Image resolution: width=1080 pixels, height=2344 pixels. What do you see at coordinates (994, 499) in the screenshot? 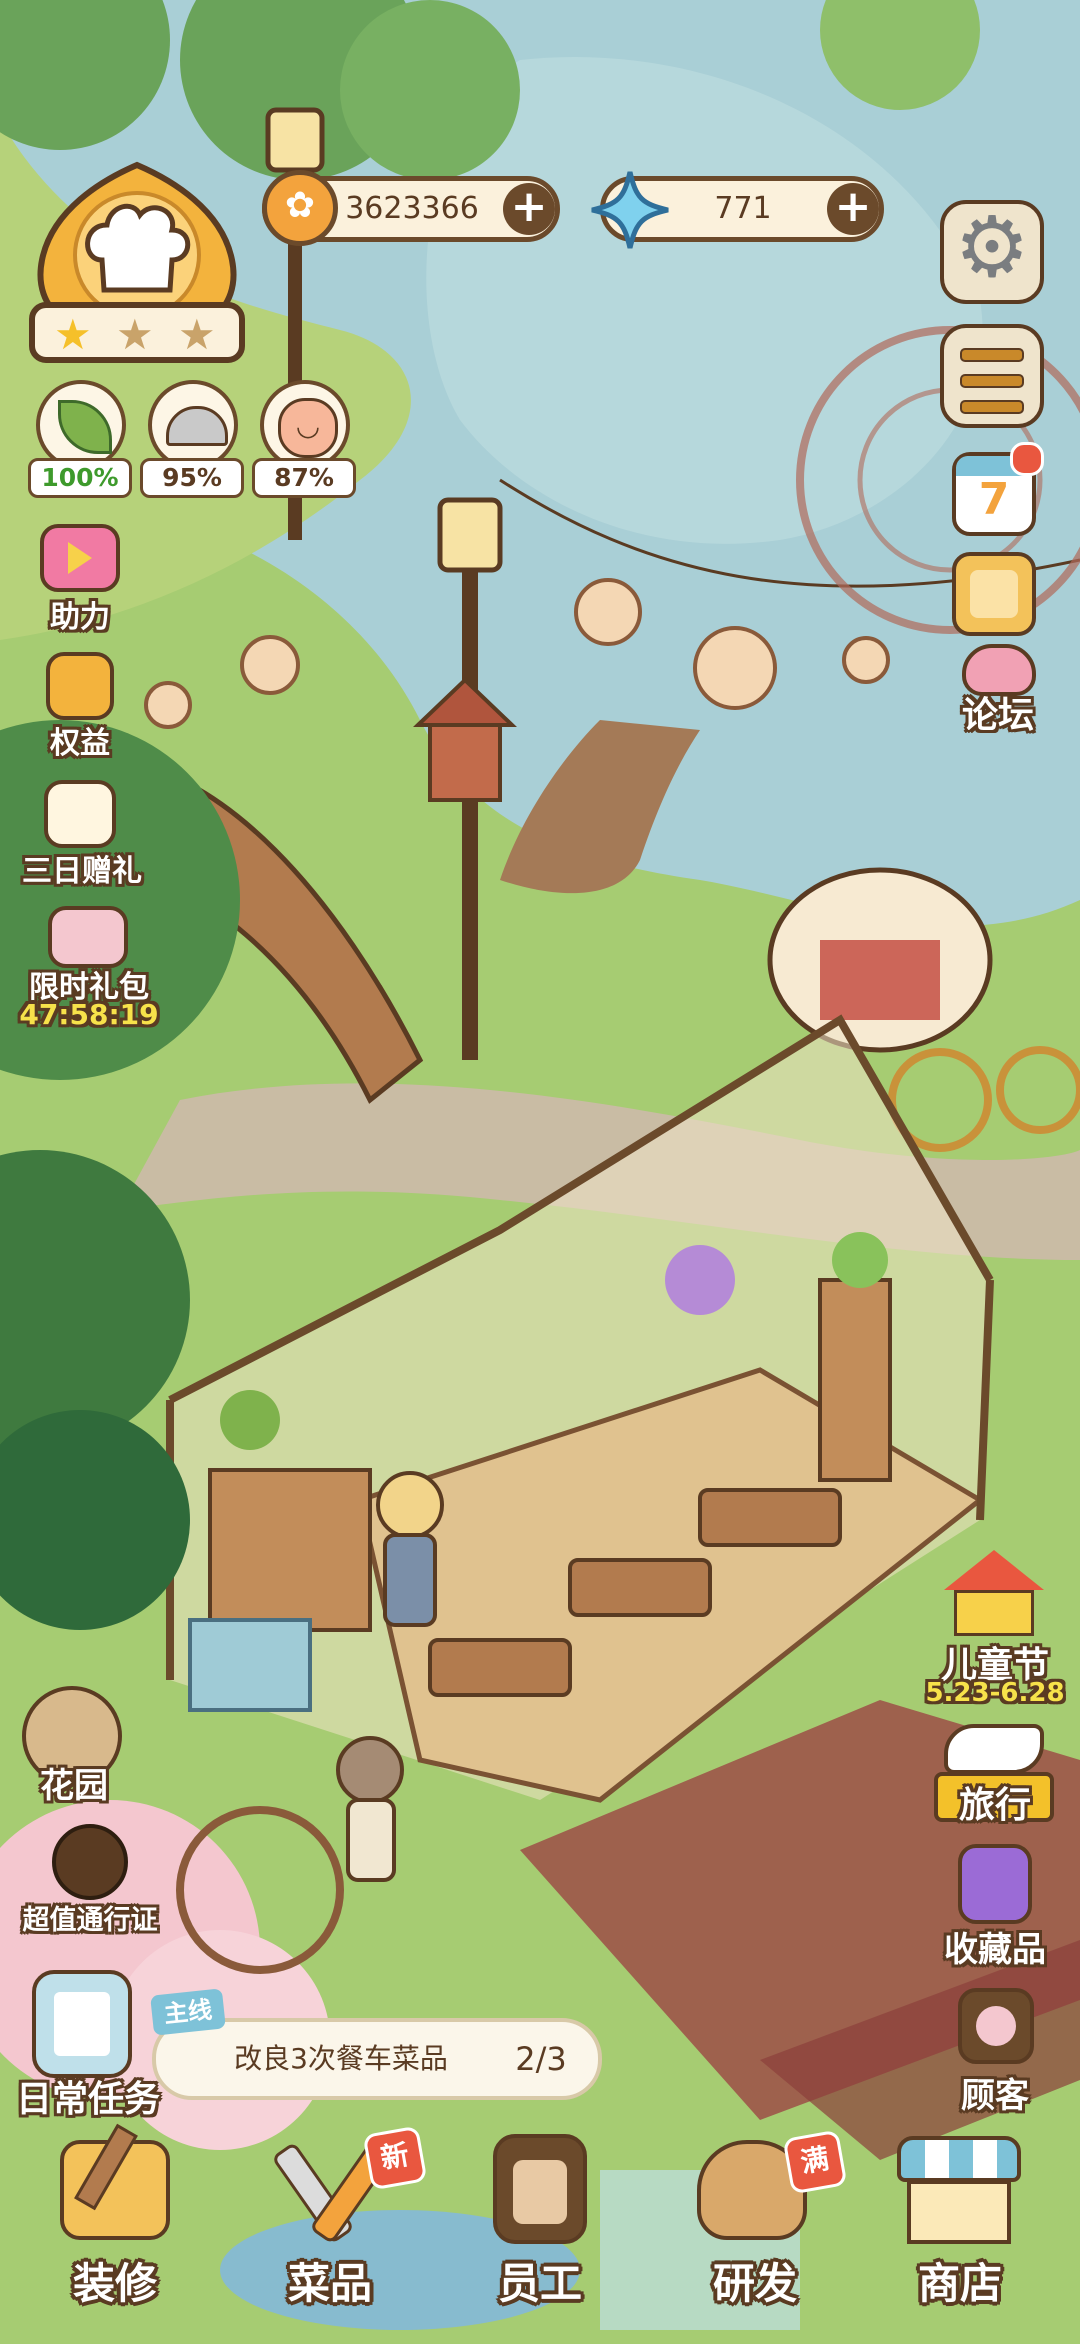
I see `calendar-day: 7` at bounding box center [994, 499].